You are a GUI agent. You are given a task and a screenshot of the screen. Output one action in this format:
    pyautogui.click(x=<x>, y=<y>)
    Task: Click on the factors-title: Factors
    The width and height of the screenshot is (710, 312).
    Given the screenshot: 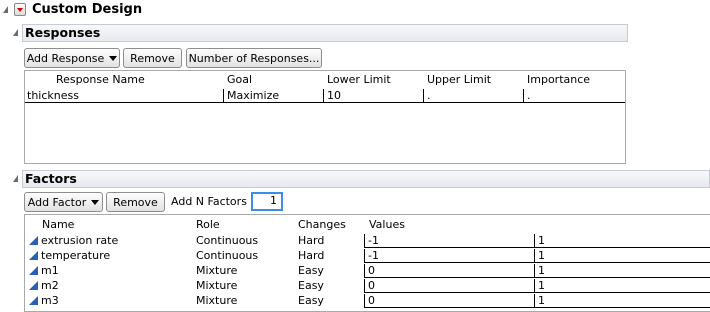 What is the action you would take?
    pyautogui.click(x=51, y=178)
    